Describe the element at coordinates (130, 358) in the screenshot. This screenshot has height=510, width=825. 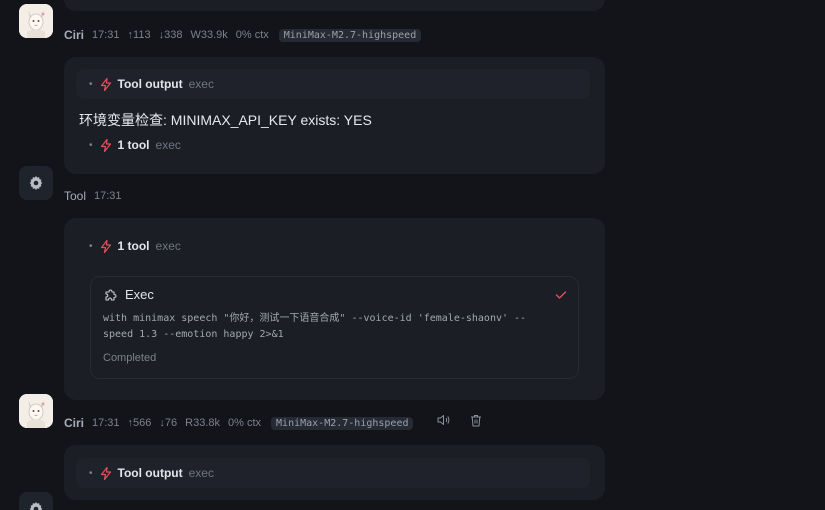
I see `exec-status: Completed` at that location.